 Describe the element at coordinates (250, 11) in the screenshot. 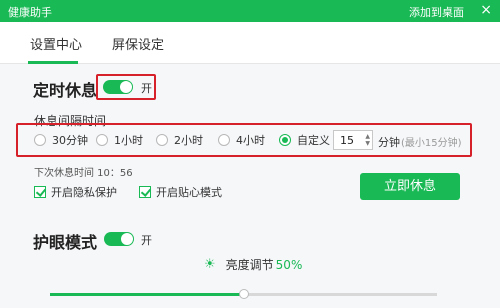

I see `title-bar: 健康助手 添加到桌面 ×` at that location.